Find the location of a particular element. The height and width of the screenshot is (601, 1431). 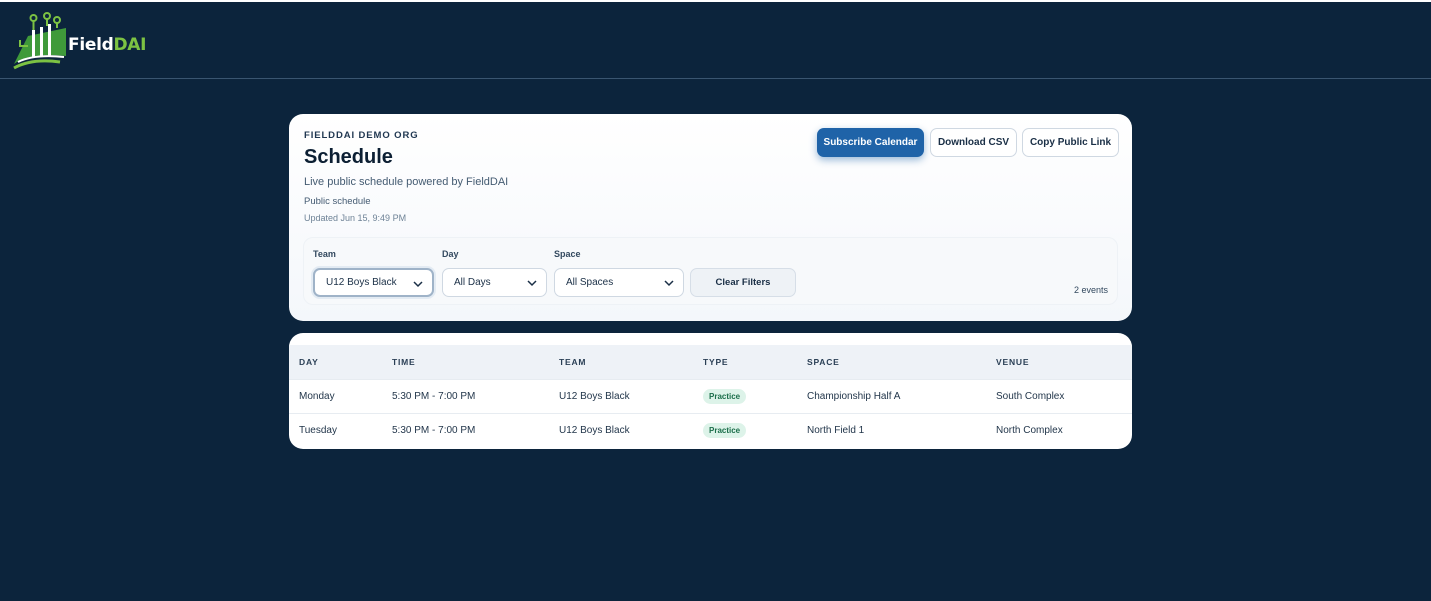

cell-day: Tuesday is located at coordinates (318, 430).